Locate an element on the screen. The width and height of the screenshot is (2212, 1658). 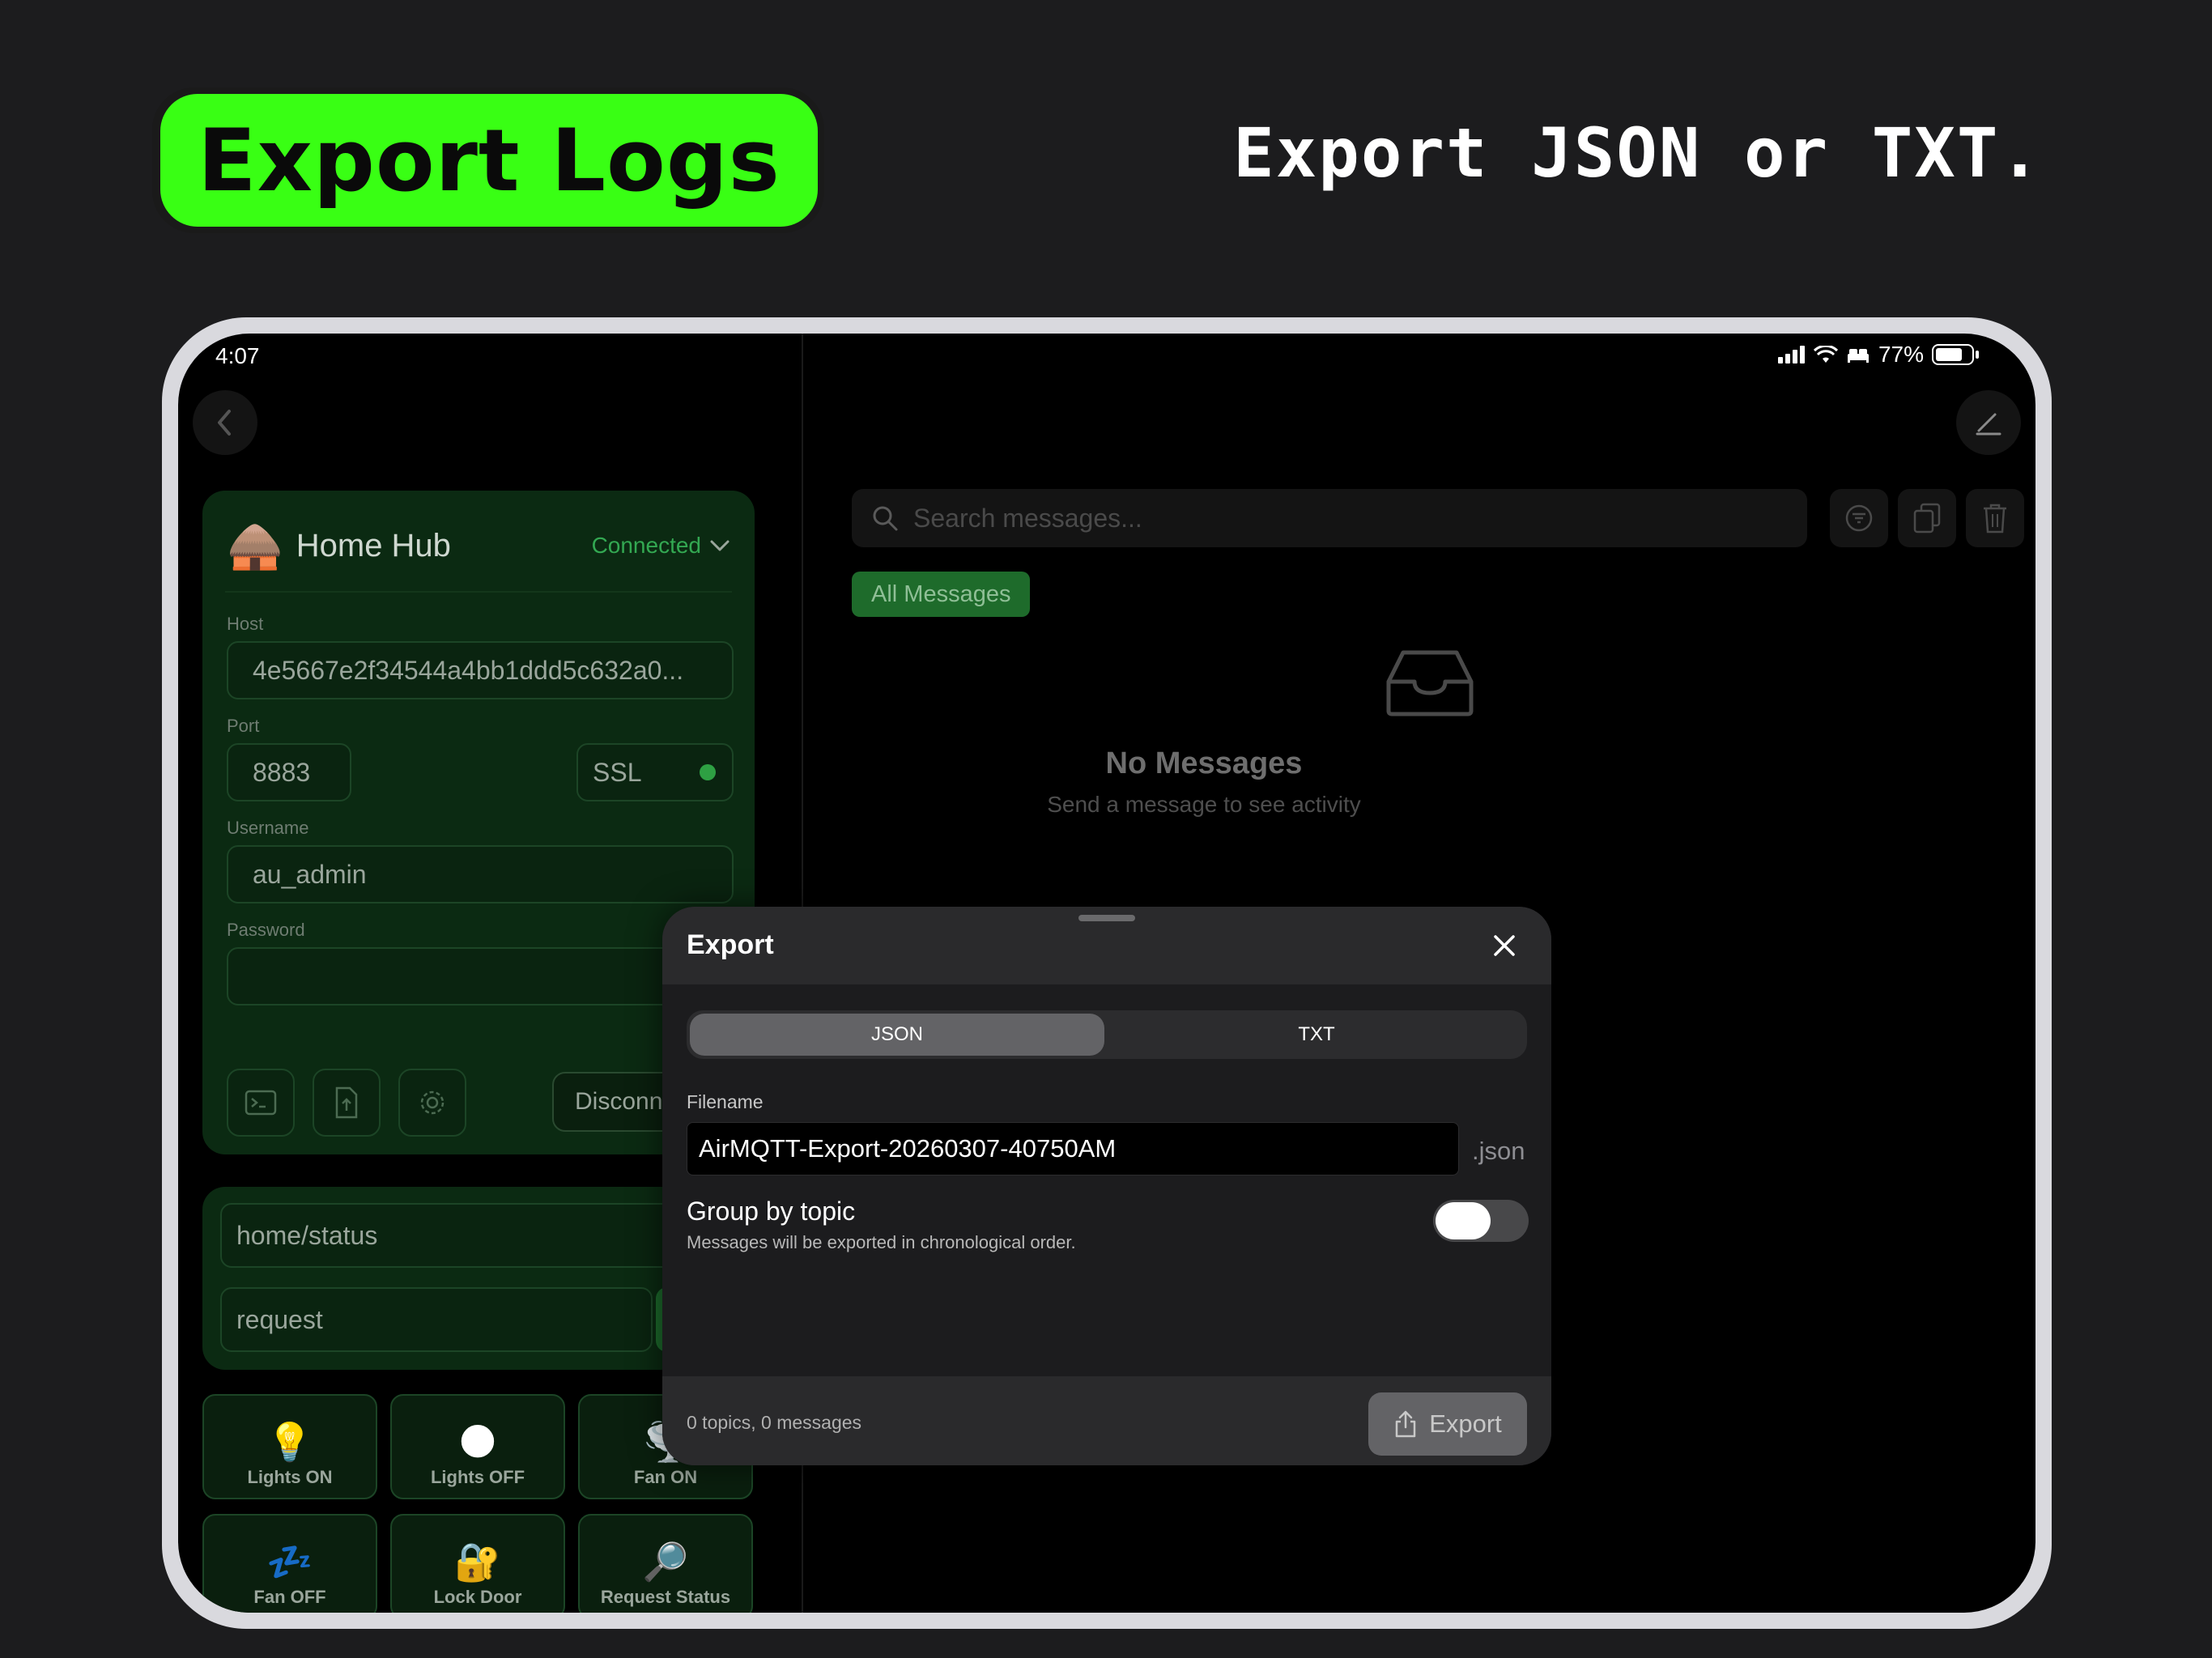
filename-label: Filename is located at coordinates (726, 1101).